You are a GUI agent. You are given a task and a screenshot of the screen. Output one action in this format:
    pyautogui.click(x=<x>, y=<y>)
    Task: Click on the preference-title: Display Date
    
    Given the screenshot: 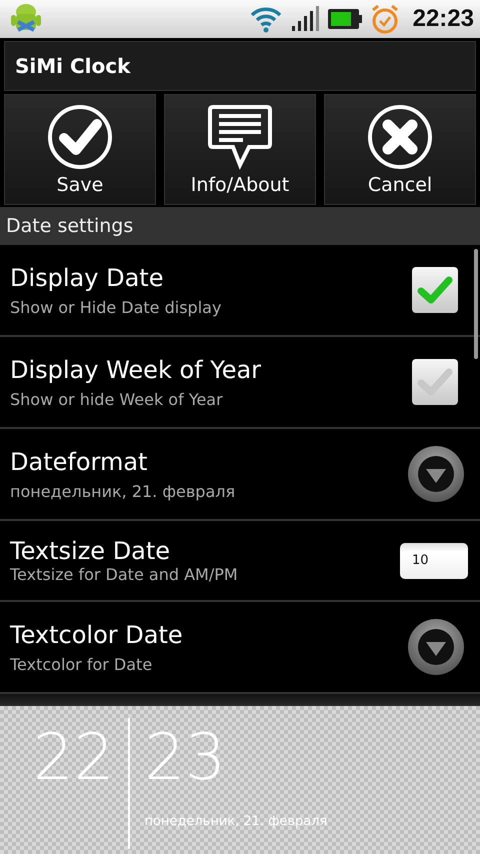 What is the action you would take?
    pyautogui.click(x=87, y=278)
    